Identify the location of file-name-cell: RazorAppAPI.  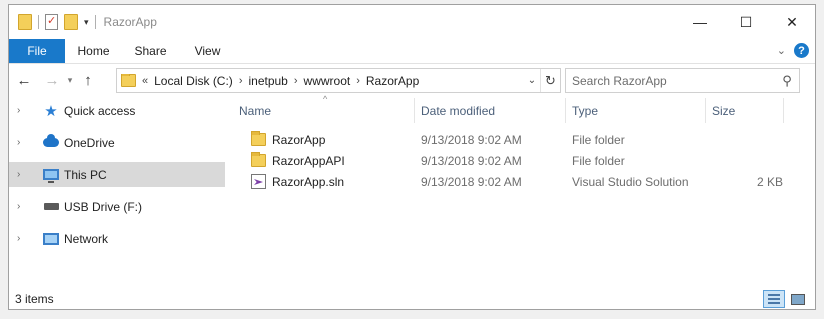
(323, 160).